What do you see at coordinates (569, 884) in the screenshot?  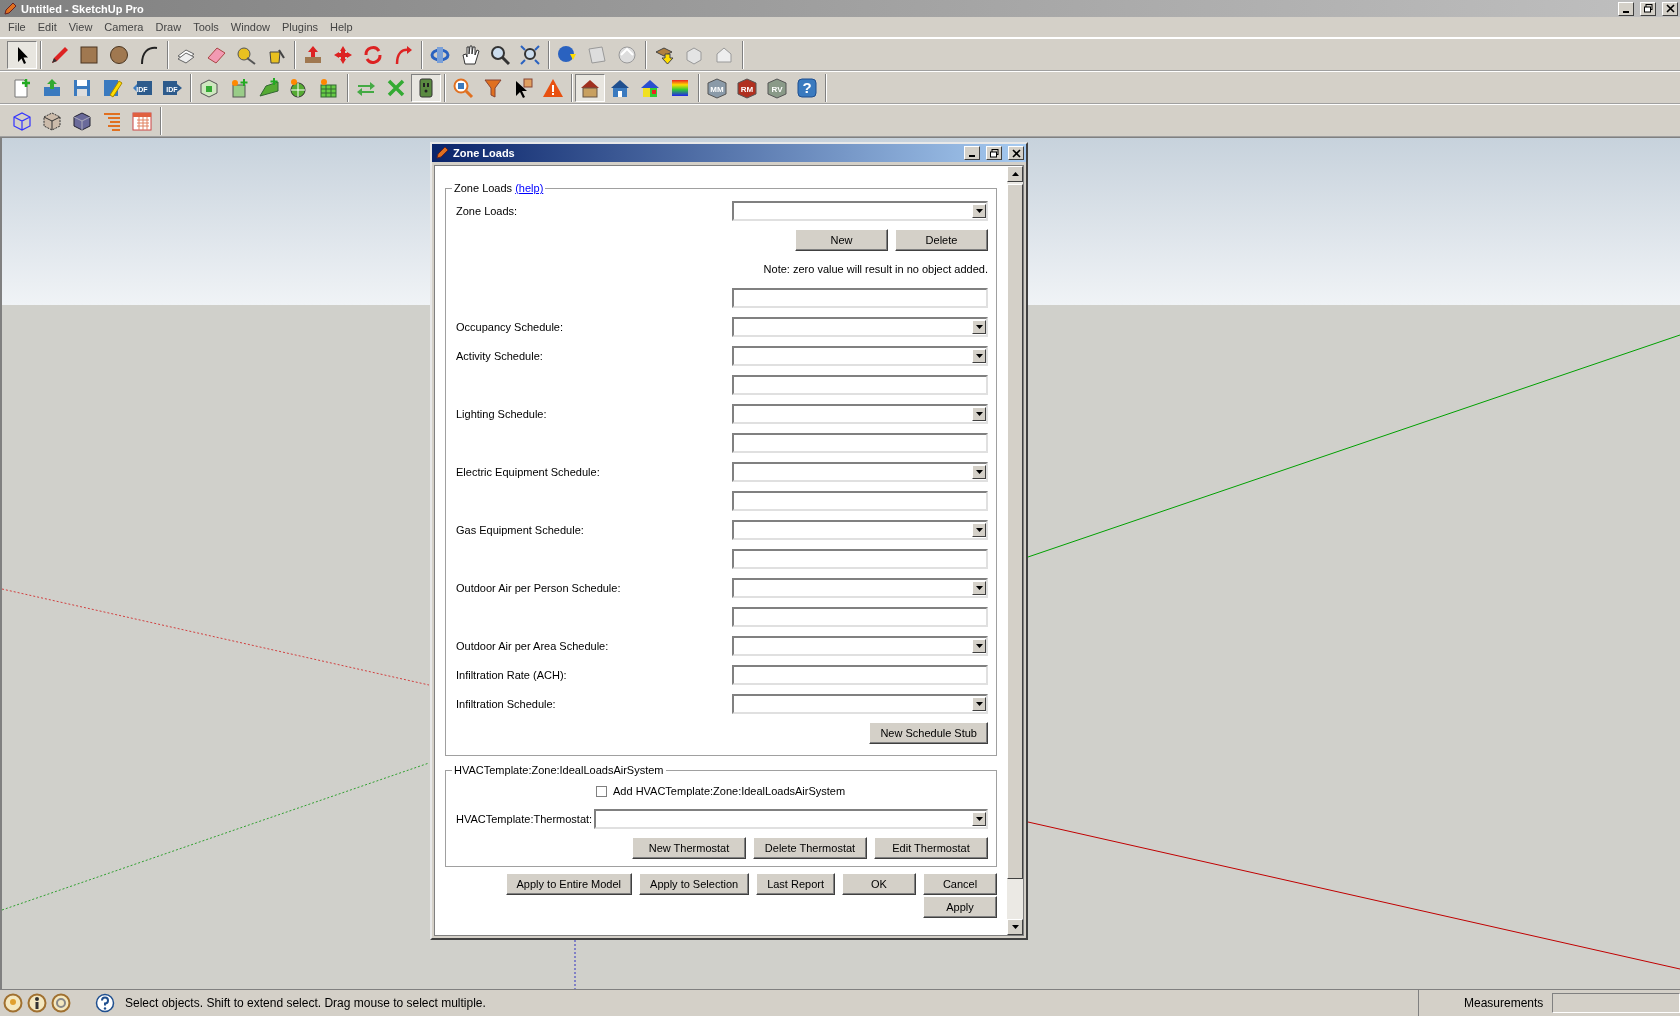 I see `dialog-button: Apply to Entire Model` at bounding box center [569, 884].